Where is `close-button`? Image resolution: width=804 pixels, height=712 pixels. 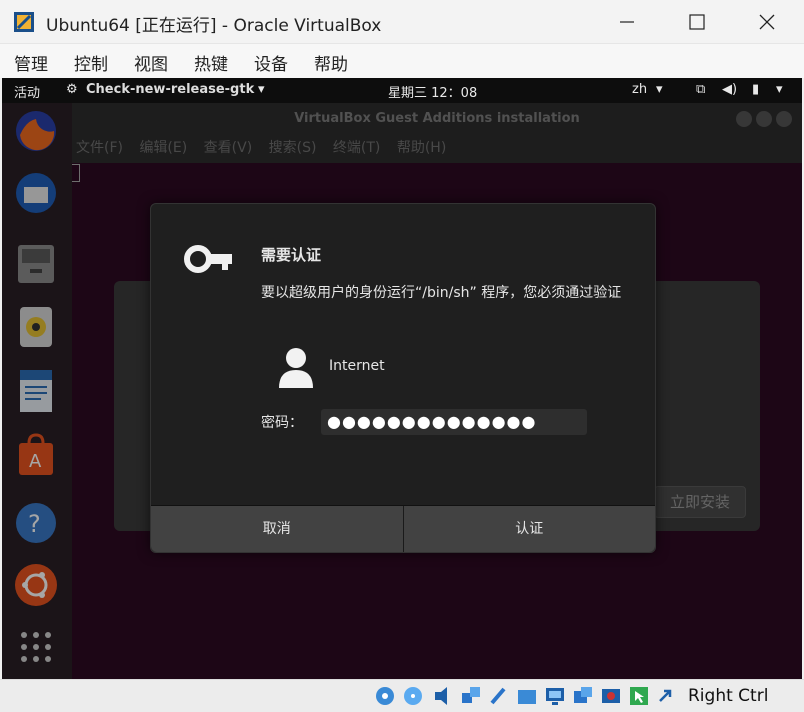 close-button is located at coordinates (767, 22).